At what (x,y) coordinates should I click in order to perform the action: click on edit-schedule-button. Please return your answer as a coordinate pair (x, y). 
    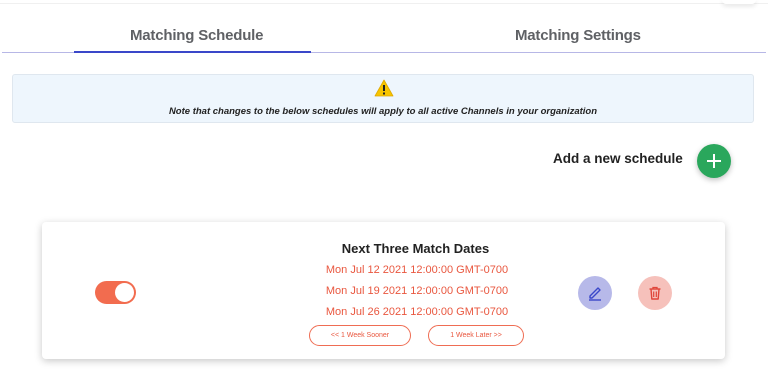
    Looking at the image, I should click on (595, 293).